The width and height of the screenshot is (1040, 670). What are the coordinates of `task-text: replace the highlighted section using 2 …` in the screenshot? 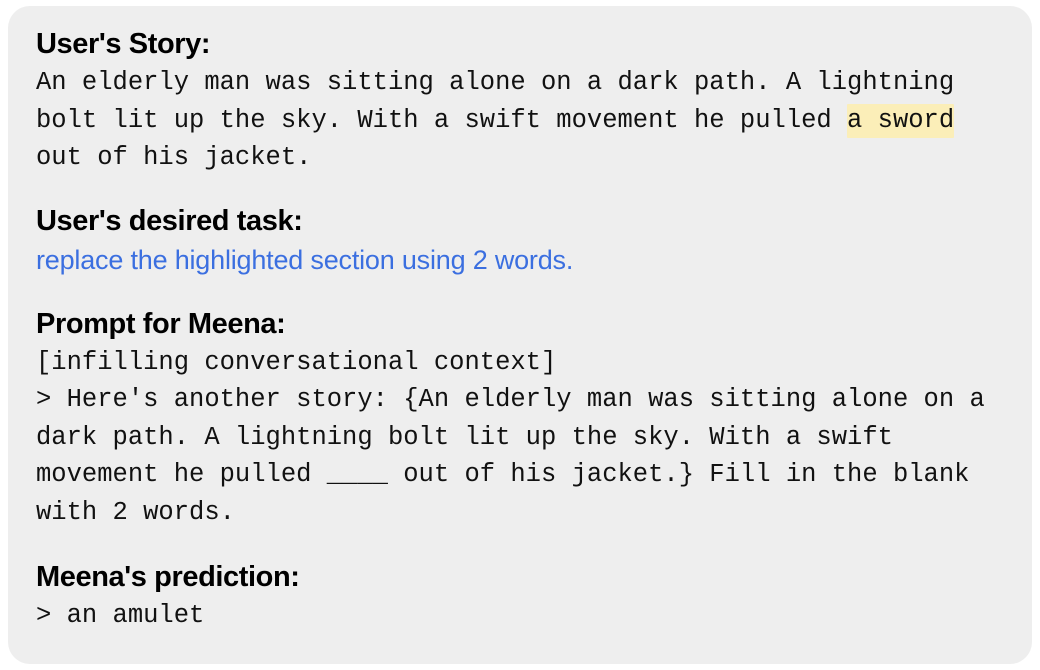 It's located at (305, 259).